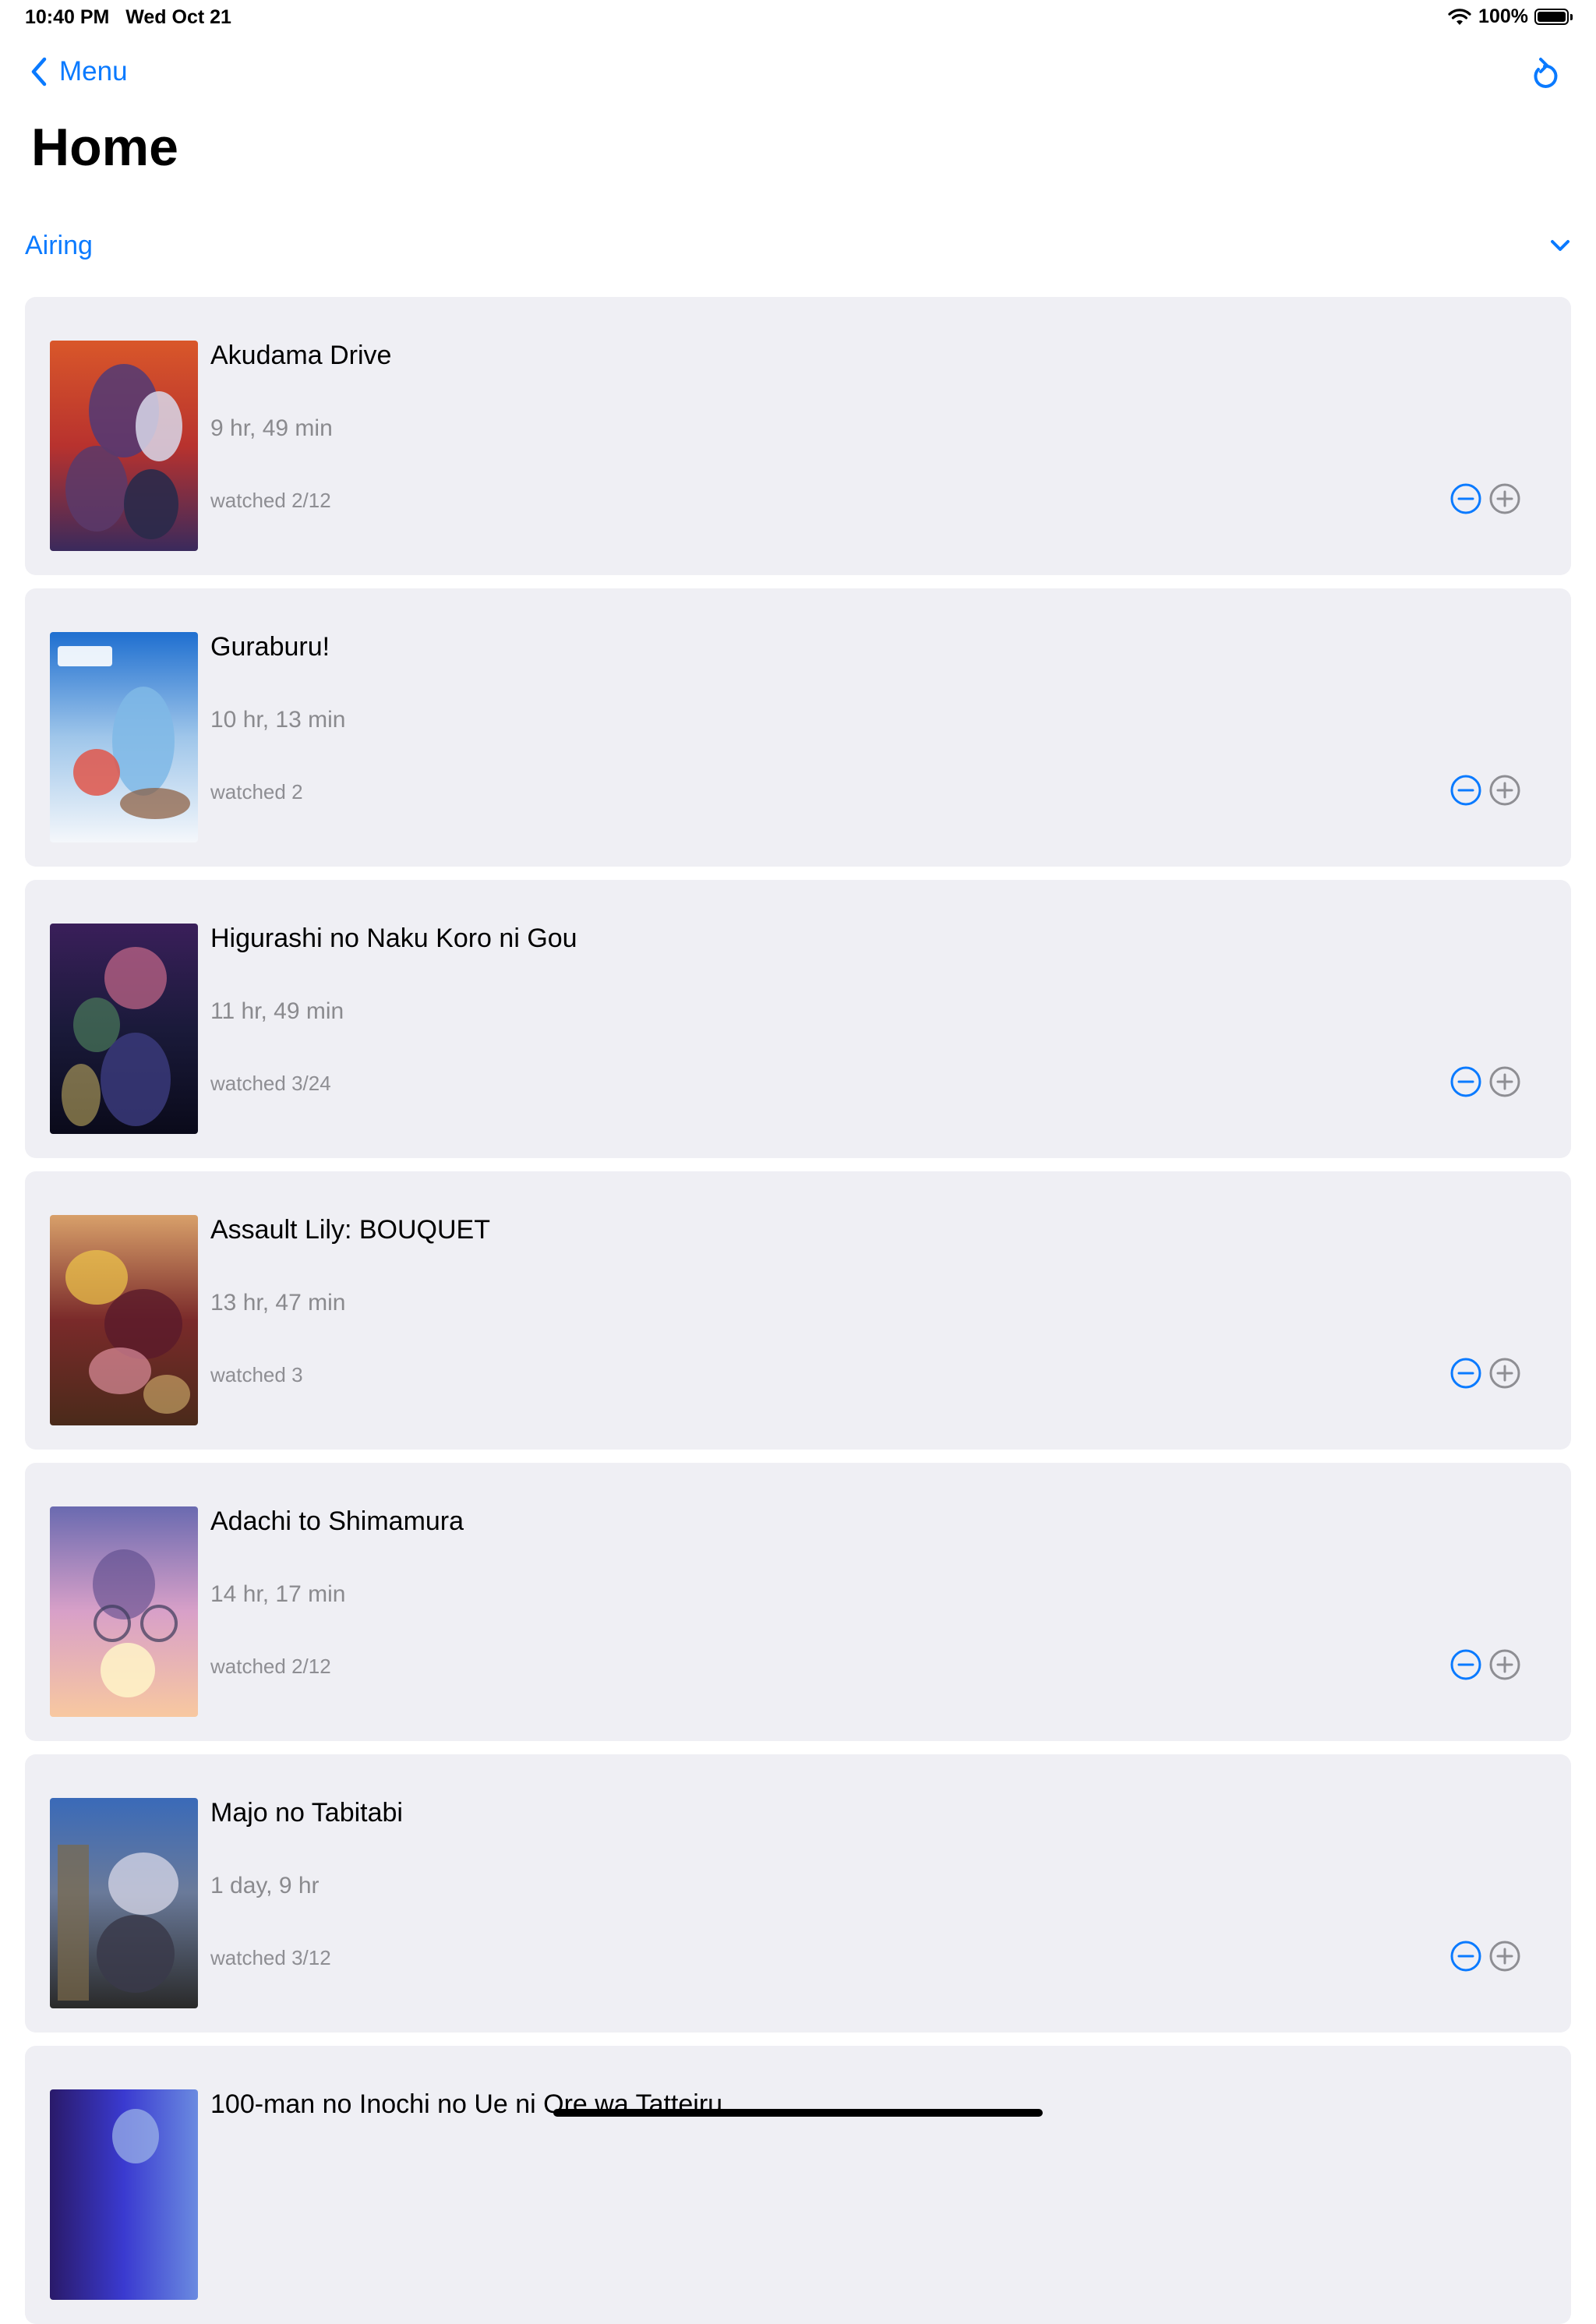 The image size is (1596, 2324). What do you see at coordinates (1503, 16) in the screenshot?
I see `battery-percent: 100%` at bounding box center [1503, 16].